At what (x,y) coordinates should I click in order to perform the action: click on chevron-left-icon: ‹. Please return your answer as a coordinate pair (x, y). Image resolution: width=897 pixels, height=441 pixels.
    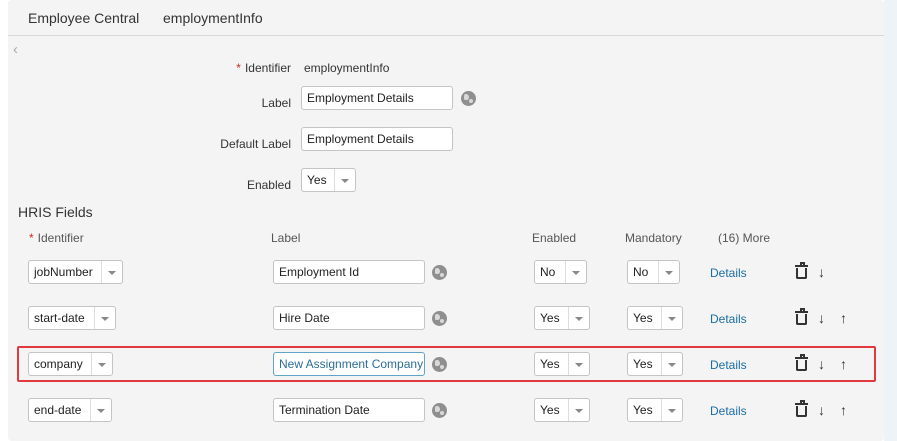
    Looking at the image, I should click on (15, 50).